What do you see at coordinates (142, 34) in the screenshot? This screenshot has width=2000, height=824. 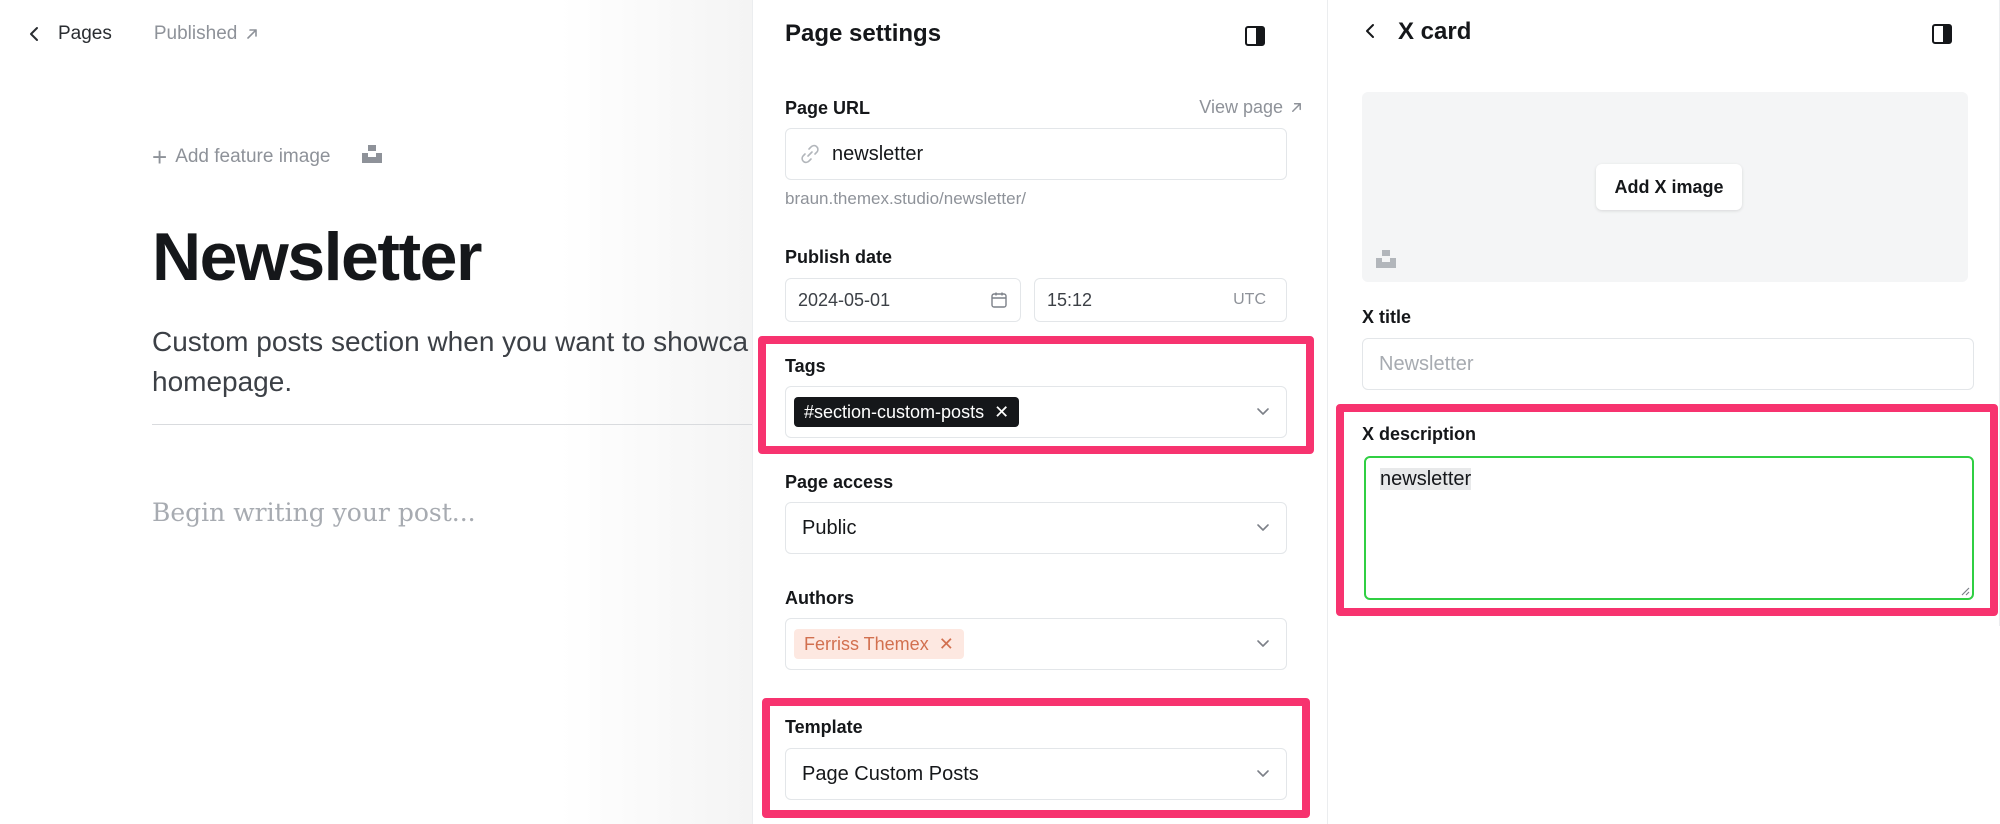 I see `editor-topbar: Pages Published` at bounding box center [142, 34].